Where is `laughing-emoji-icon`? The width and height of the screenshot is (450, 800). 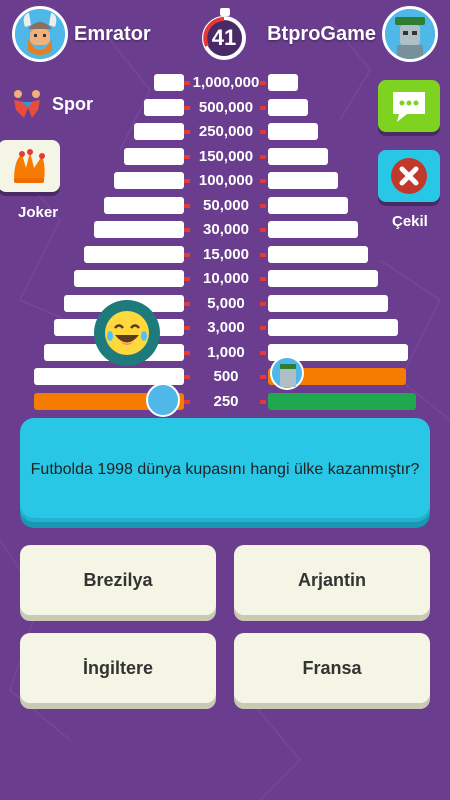
laughing-emoji-icon is located at coordinates (127, 333).